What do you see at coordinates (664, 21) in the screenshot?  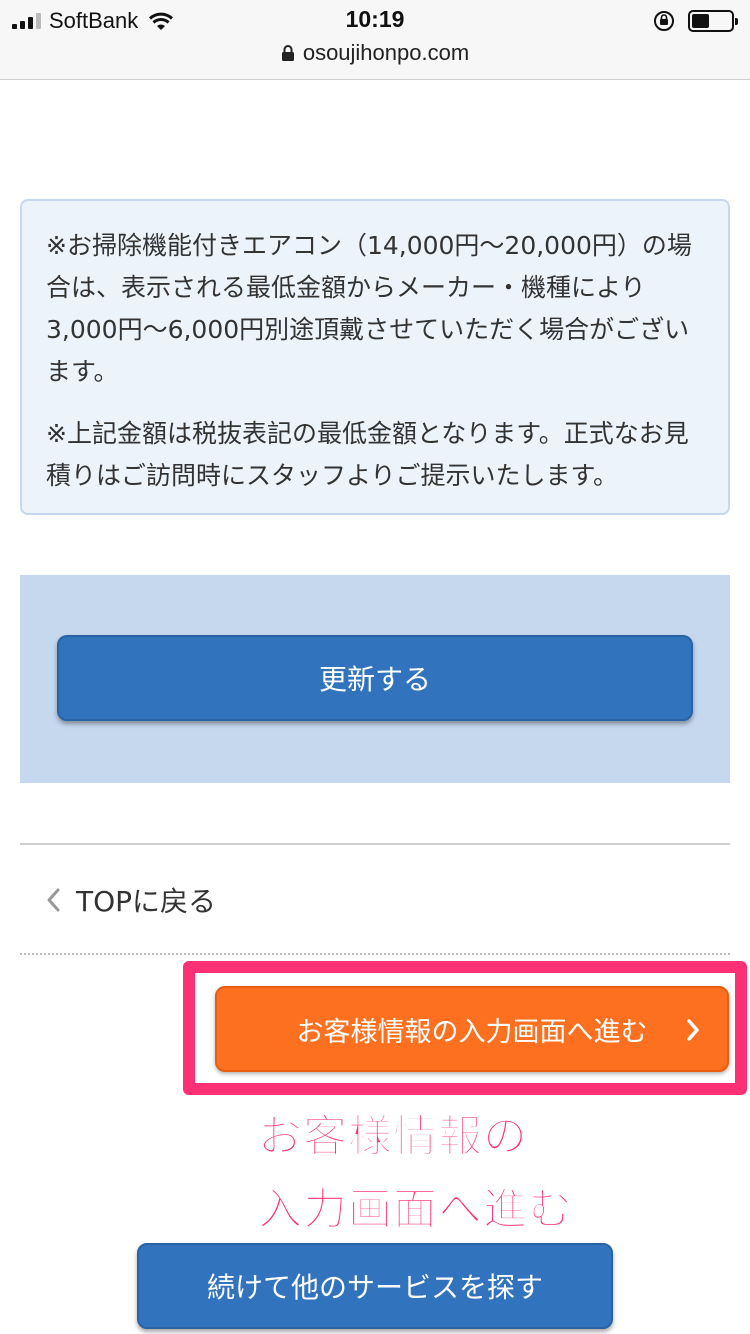 I see `rotation-lock-icon` at bounding box center [664, 21].